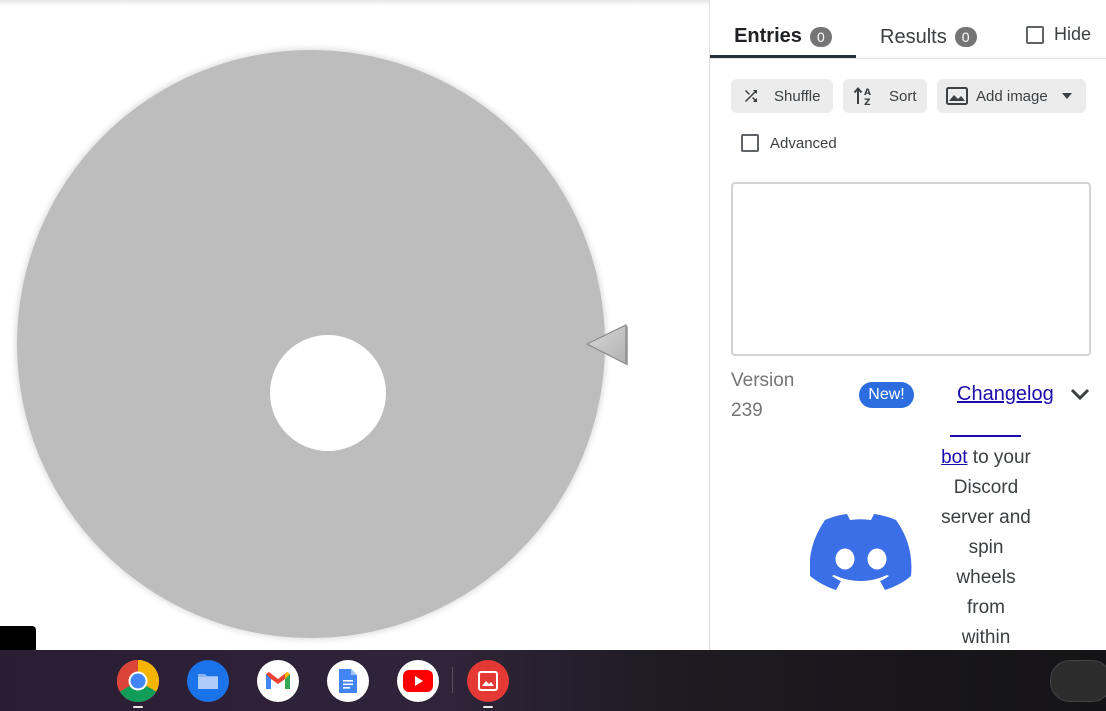 The width and height of the screenshot is (1106, 711). Describe the element at coordinates (986, 517) in the screenshot. I see `promo-line-2: server and` at that location.